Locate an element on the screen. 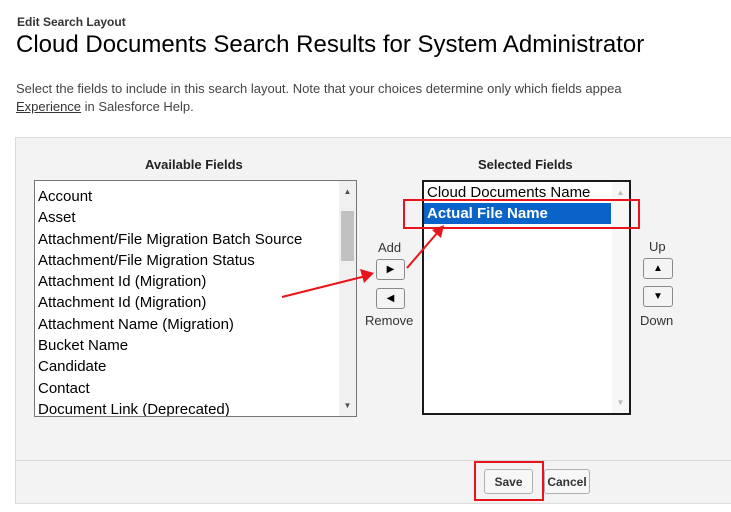 The width and height of the screenshot is (731, 512). down-label: Down is located at coordinates (657, 320).